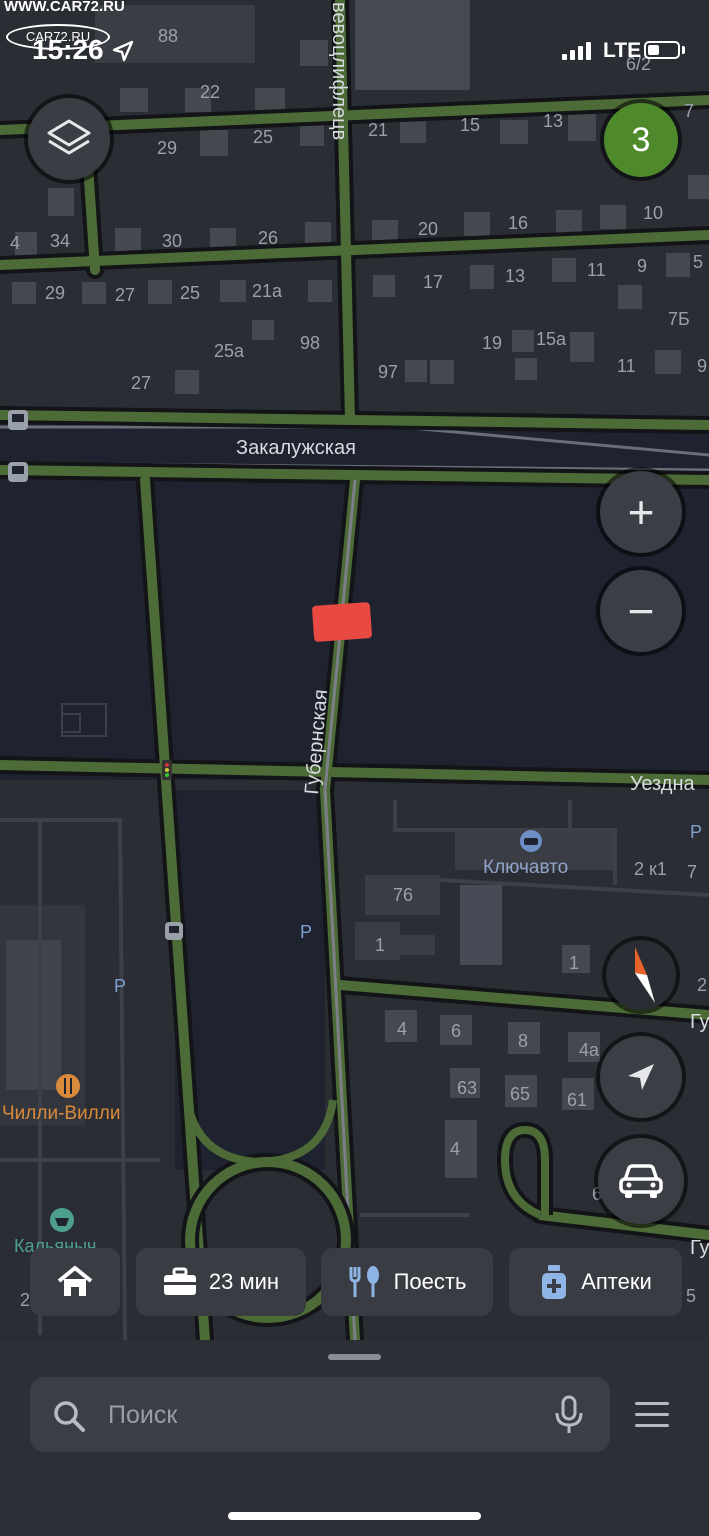 The height and width of the screenshot is (1536, 709). What do you see at coordinates (296, 448) in the screenshot?
I see `street-label-zakaluzhskaya: Закалужская` at bounding box center [296, 448].